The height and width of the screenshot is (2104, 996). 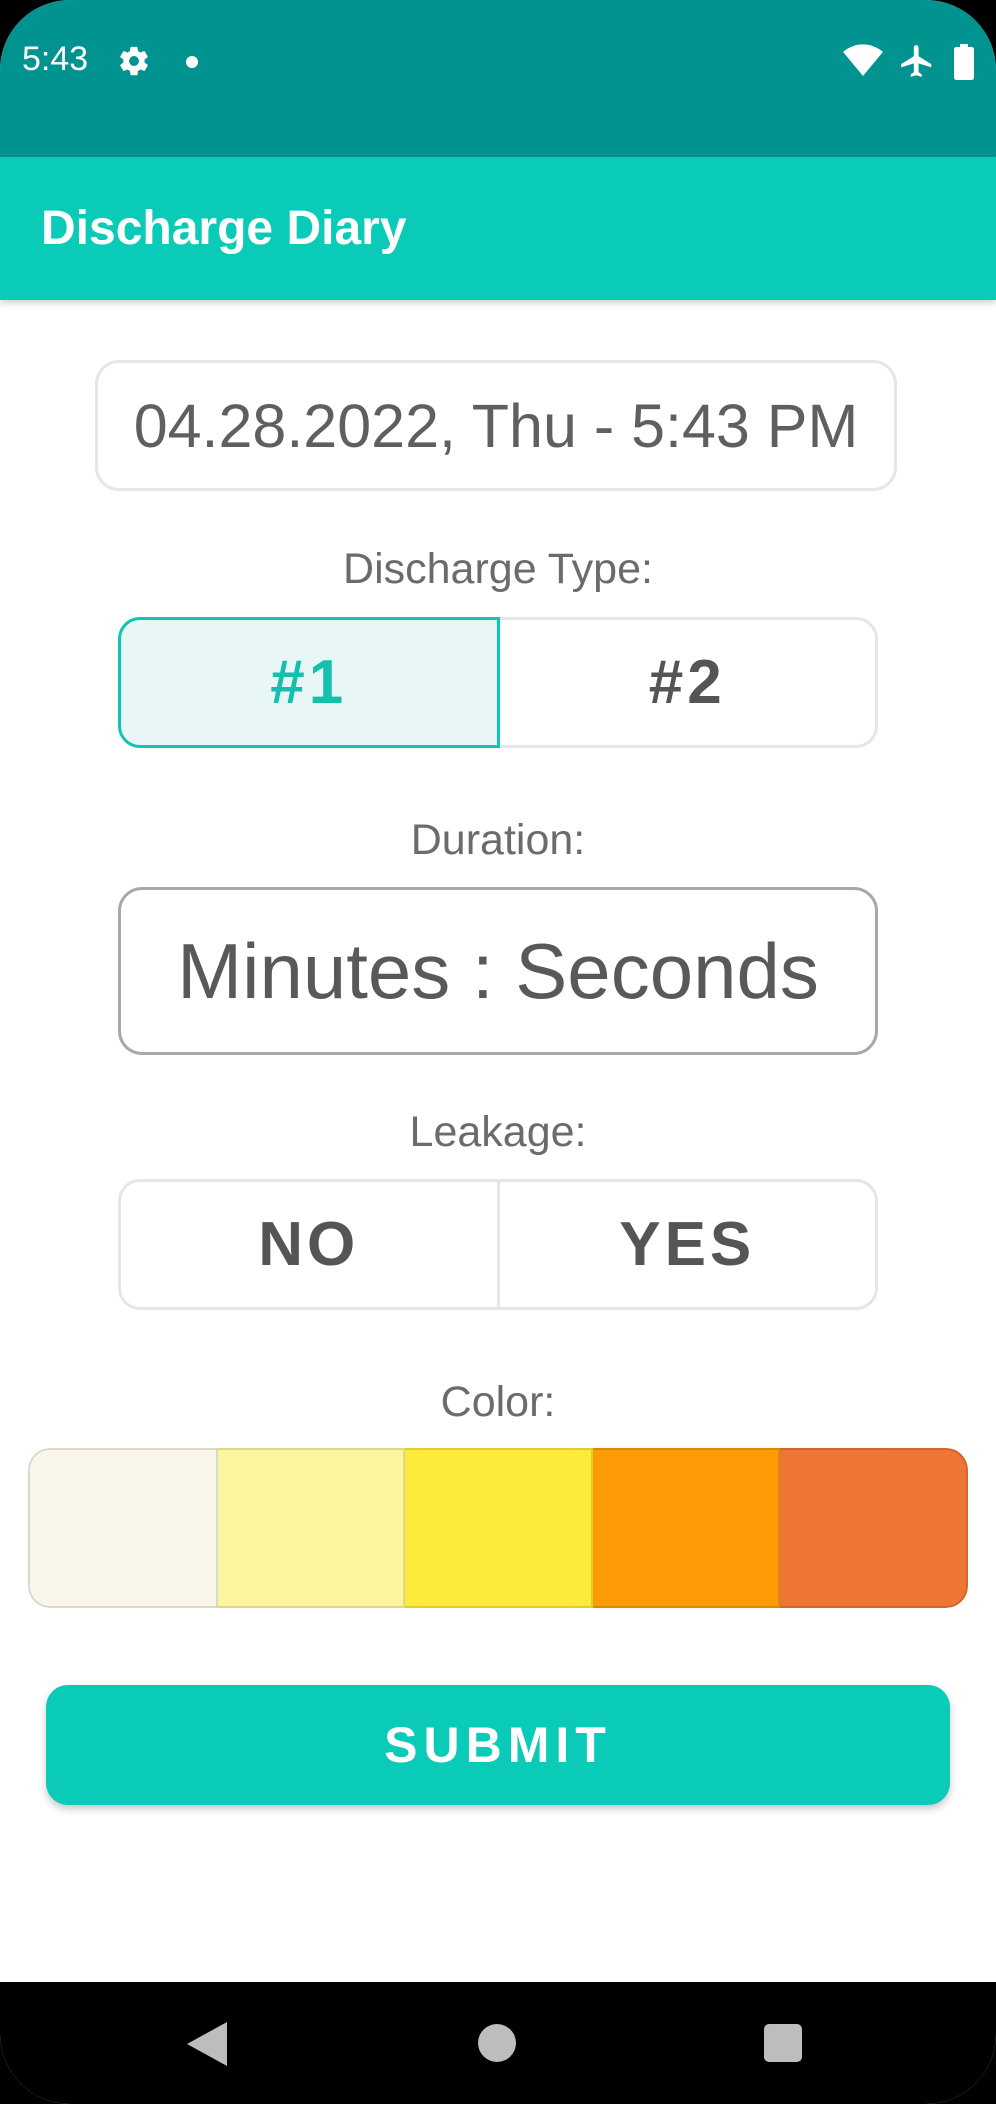 I want to click on submit-button: SUBMIT, so click(x=498, y=1745).